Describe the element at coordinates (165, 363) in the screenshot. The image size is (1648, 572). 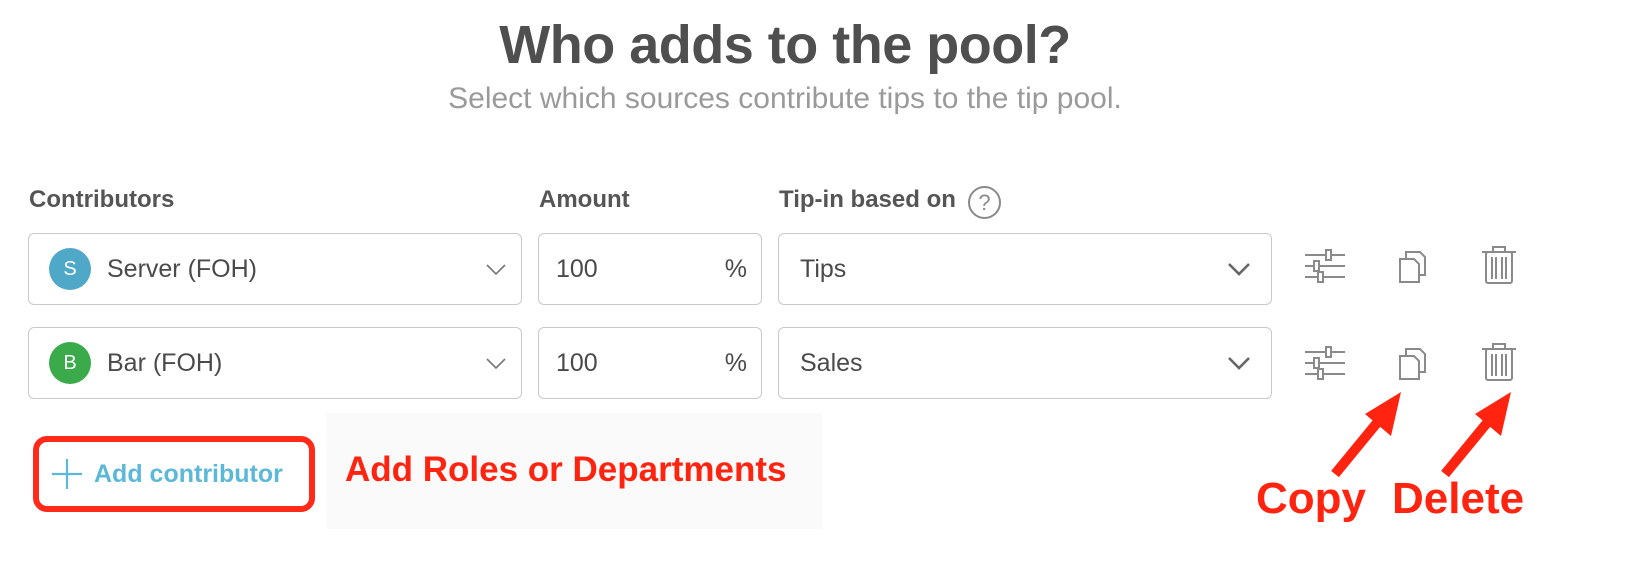
I see `contributor-value: Bar (FOH)` at that location.